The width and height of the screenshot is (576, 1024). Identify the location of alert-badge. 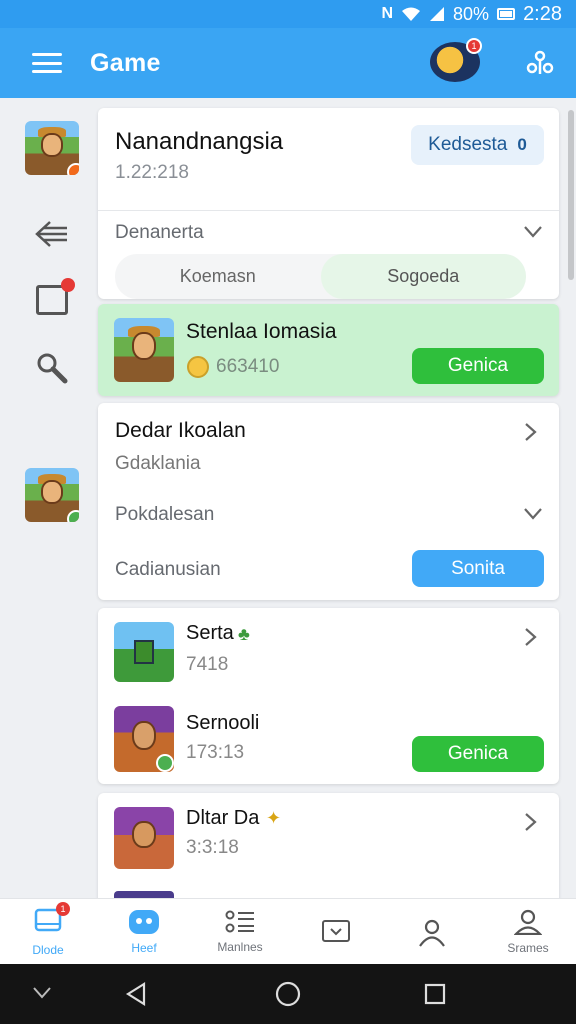
(73, 169).